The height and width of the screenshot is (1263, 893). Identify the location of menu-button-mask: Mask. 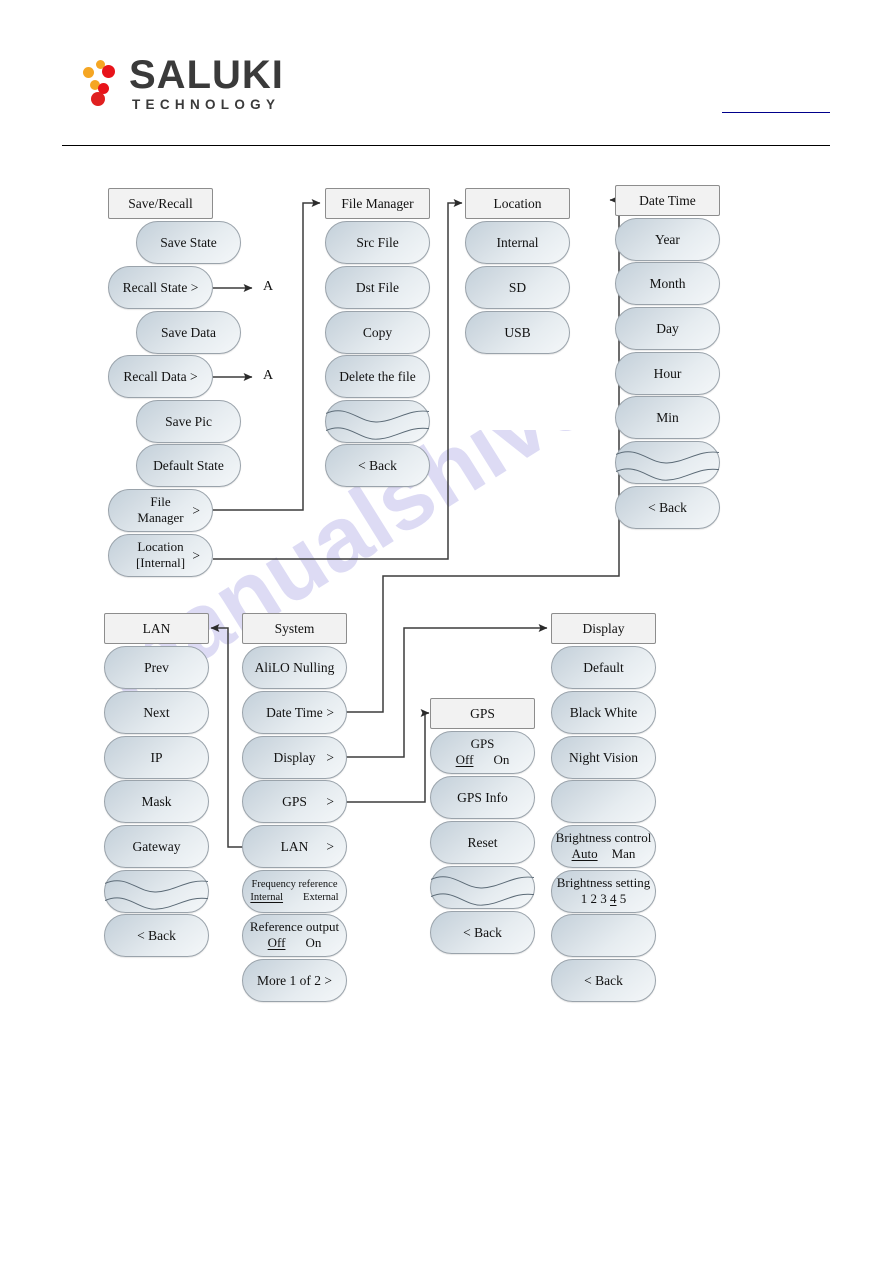
(156, 801).